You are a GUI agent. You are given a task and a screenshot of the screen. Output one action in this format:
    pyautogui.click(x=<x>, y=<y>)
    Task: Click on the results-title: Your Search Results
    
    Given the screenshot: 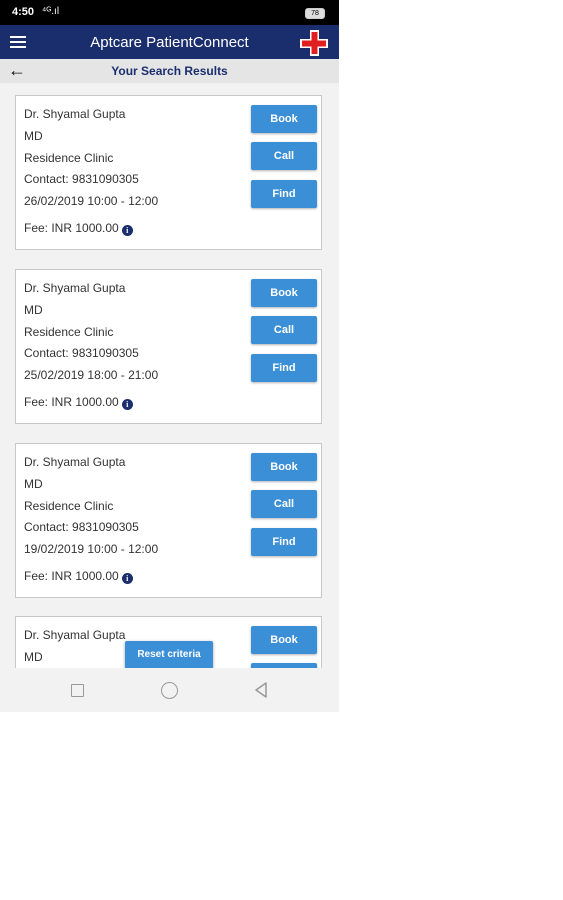 What is the action you would take?
    pyautogui.click(x=169, y=71)
    